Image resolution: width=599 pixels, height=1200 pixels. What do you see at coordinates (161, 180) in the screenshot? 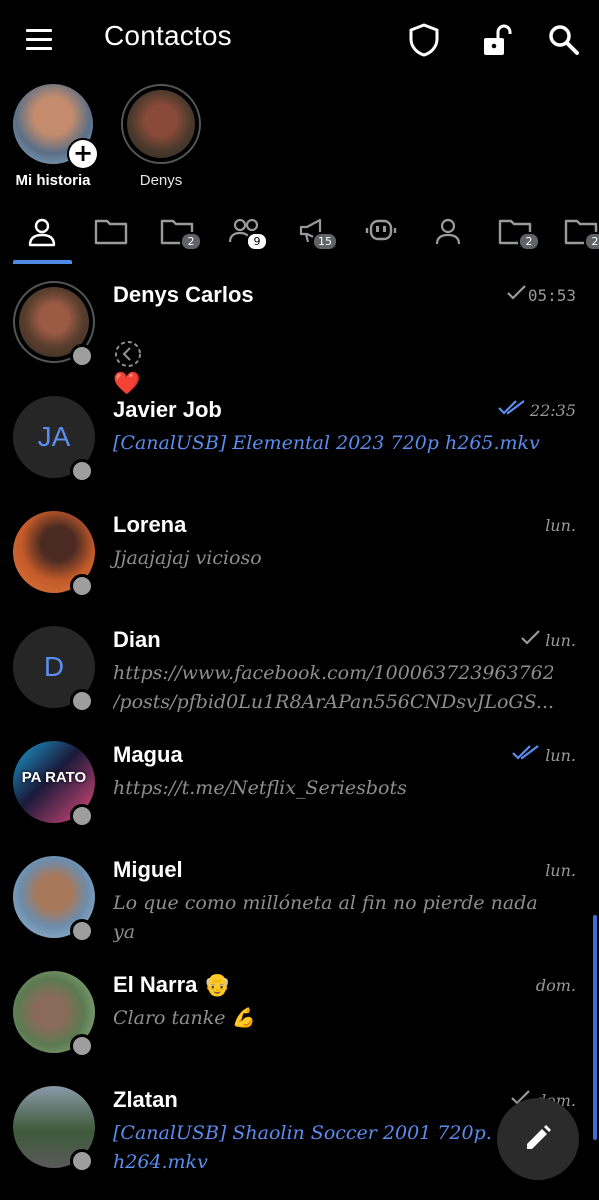
I see `story-label: Denys` at bounding box center [161, 180].